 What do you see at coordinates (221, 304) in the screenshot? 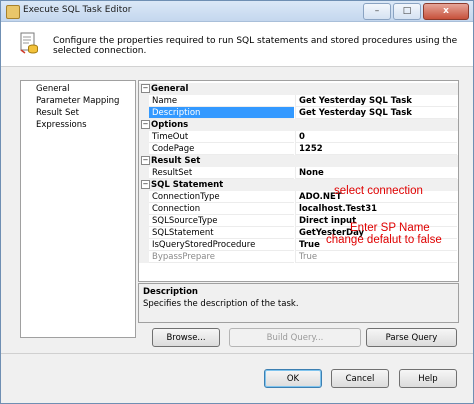
I see `description-text: Specifies the description of the task.` at bounding box center [221, 304].